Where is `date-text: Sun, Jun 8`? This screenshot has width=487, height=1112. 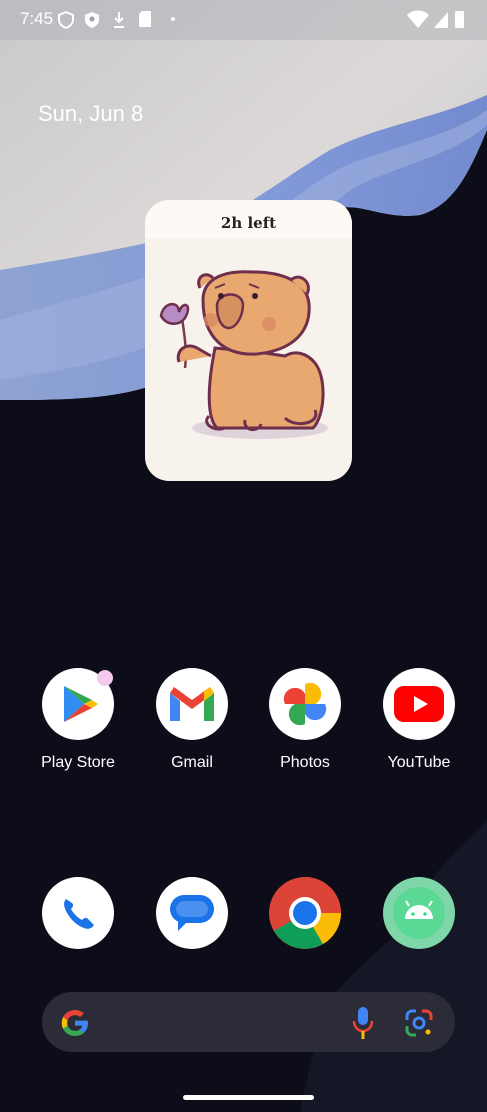
date-text: Sun, Jun 8 is located at coordinates (90, 114).